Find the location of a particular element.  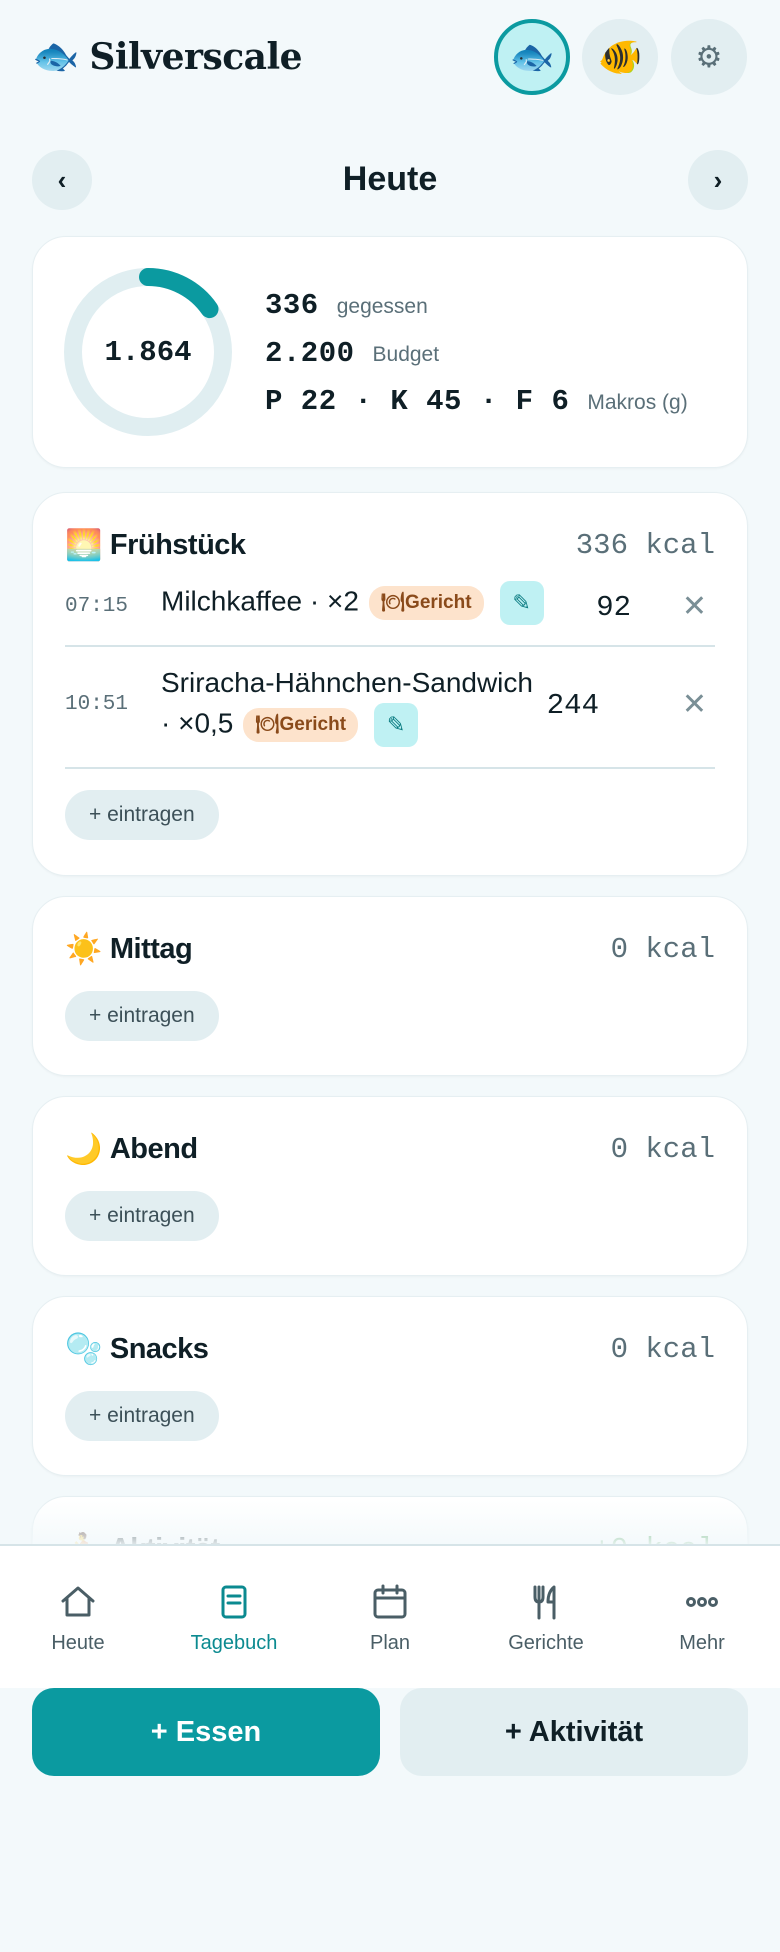

more-dots-icon is located at coordinates (702, 1602).